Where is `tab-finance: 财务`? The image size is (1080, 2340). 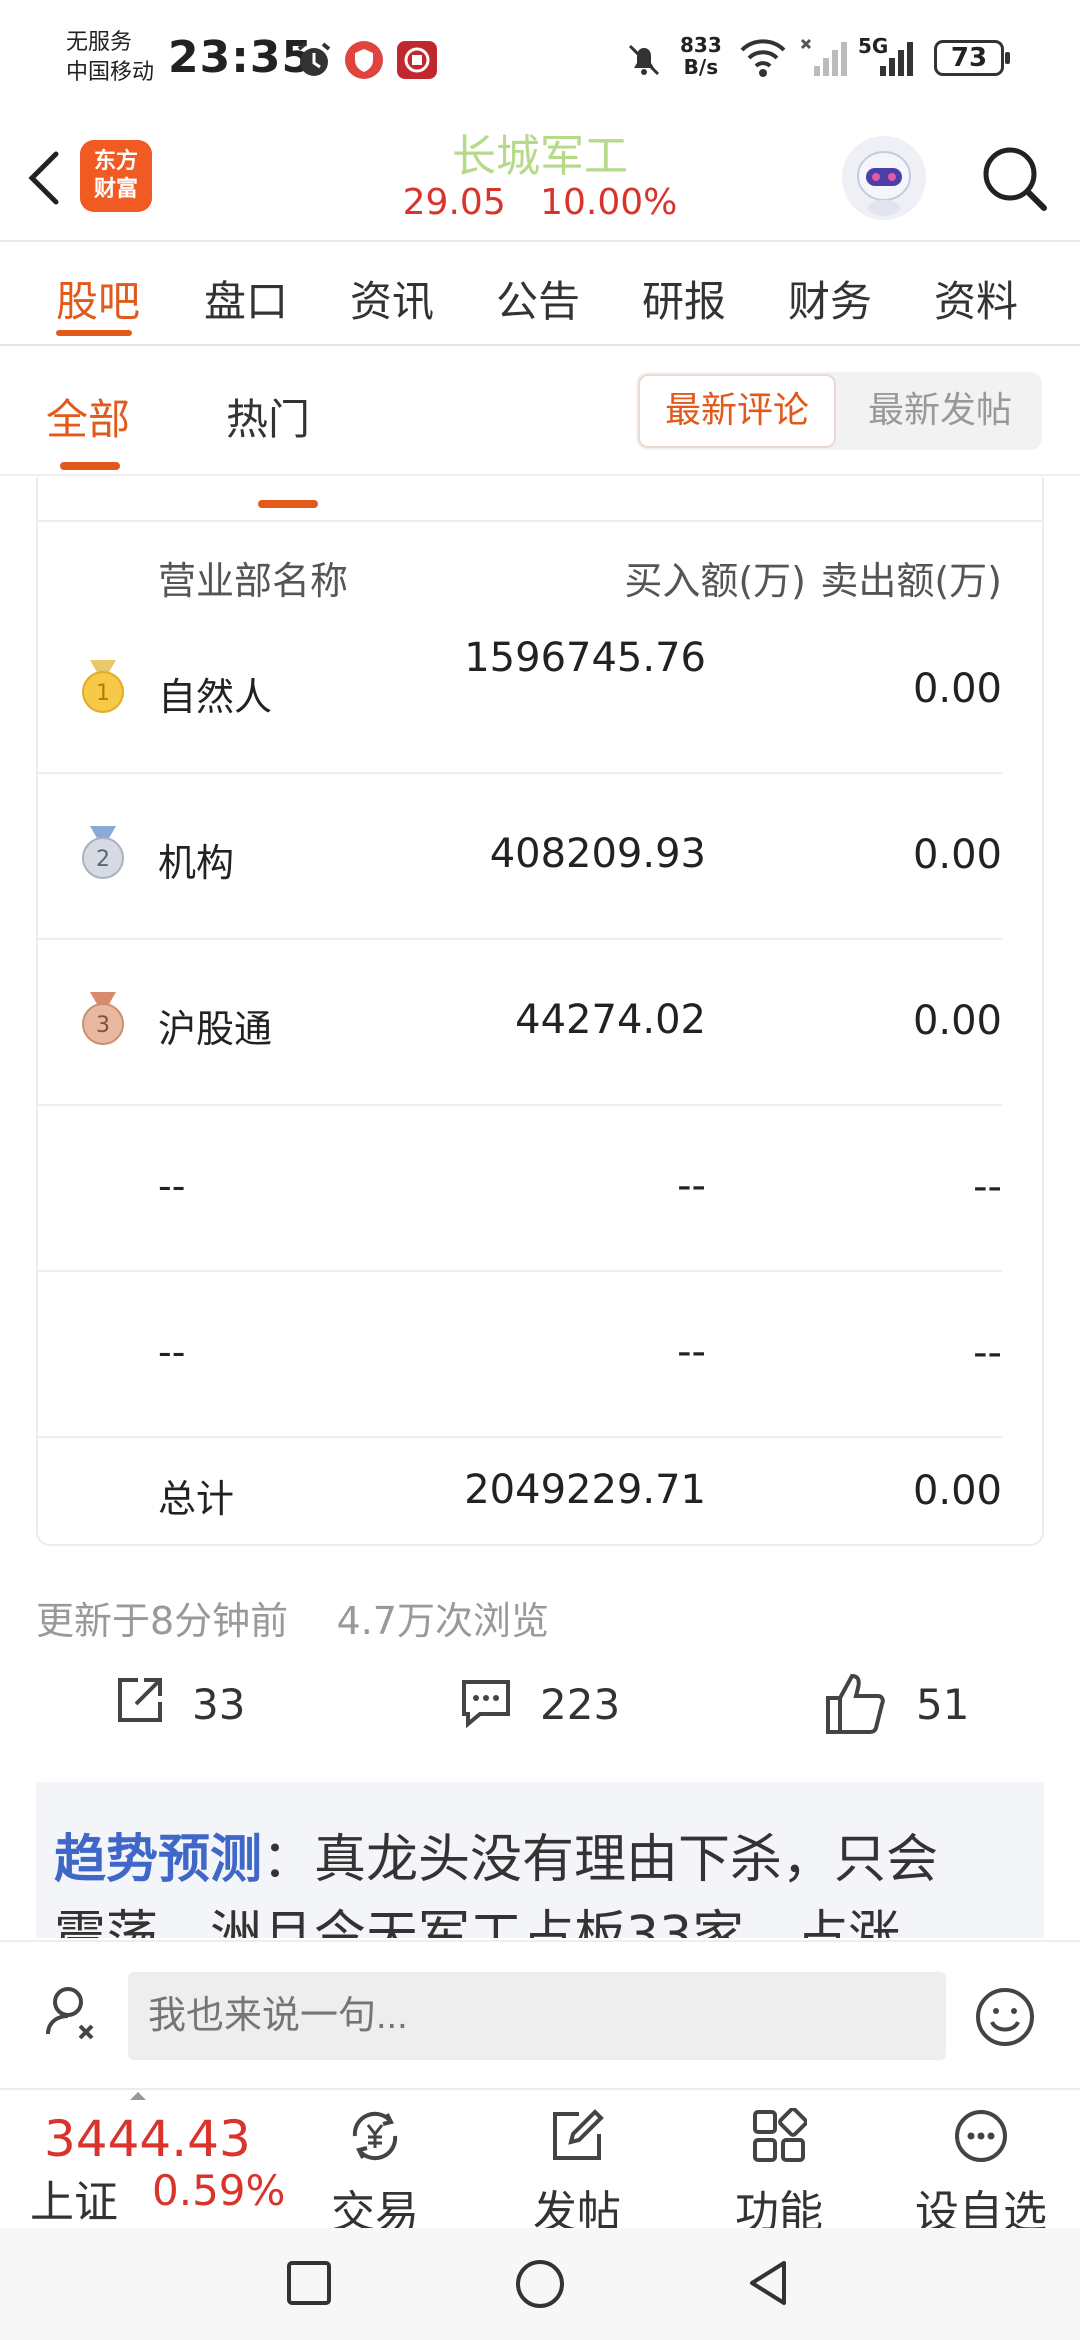 tab-finance: 财务 is located at coordinates (830, 298).